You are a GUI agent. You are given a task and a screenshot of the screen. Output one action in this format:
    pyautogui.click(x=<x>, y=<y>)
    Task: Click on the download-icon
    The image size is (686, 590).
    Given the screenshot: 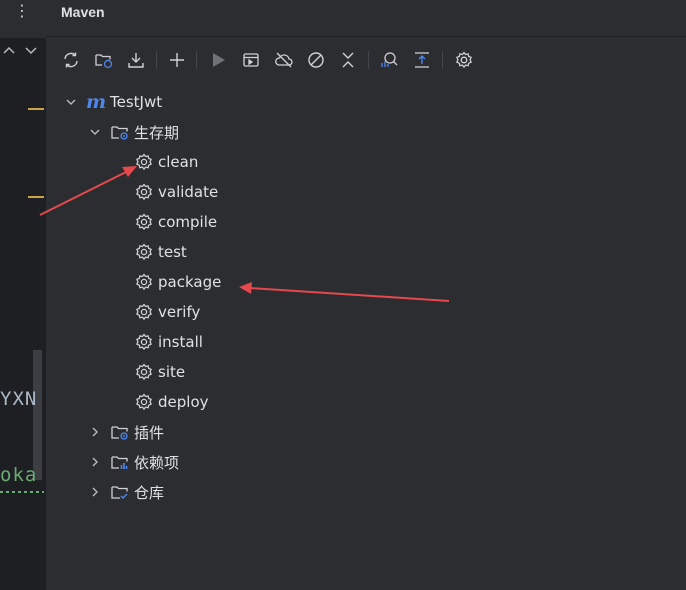 What is the action you would take?
    pyautogui.click(x=136, y=60)
    